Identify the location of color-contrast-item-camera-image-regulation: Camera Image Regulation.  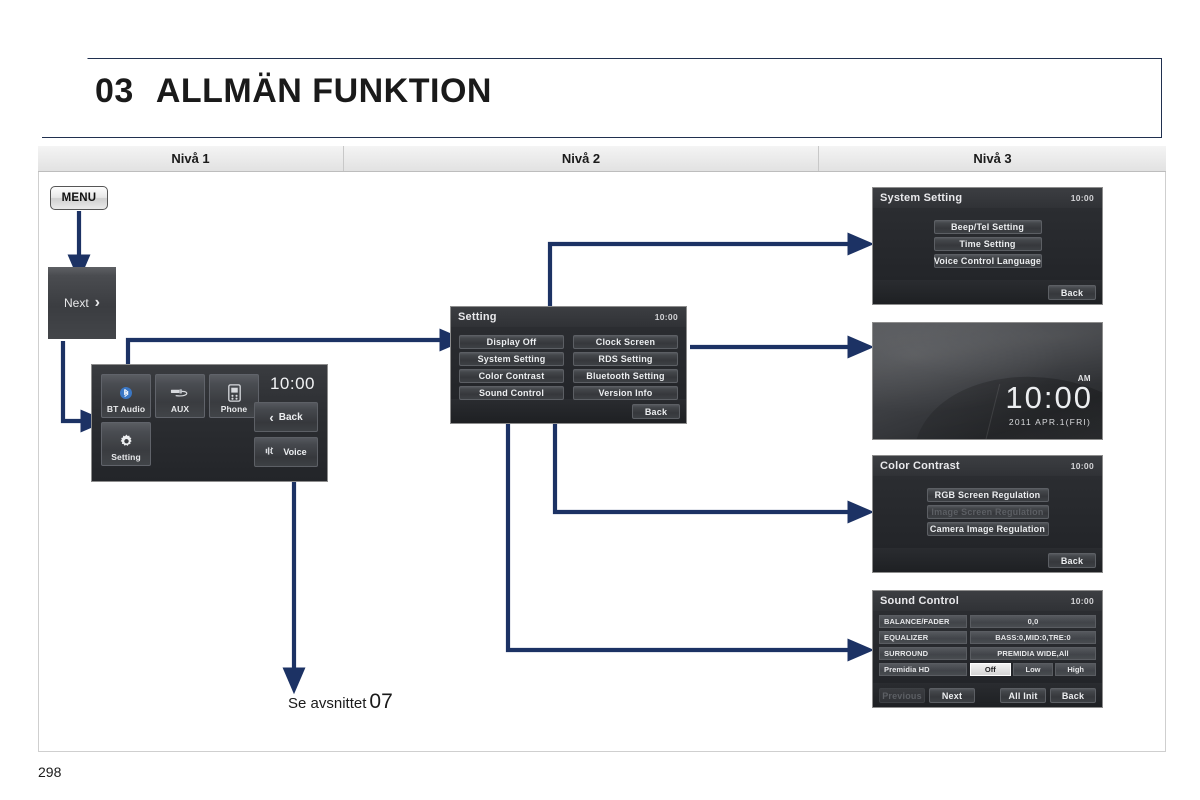
(987, 529).